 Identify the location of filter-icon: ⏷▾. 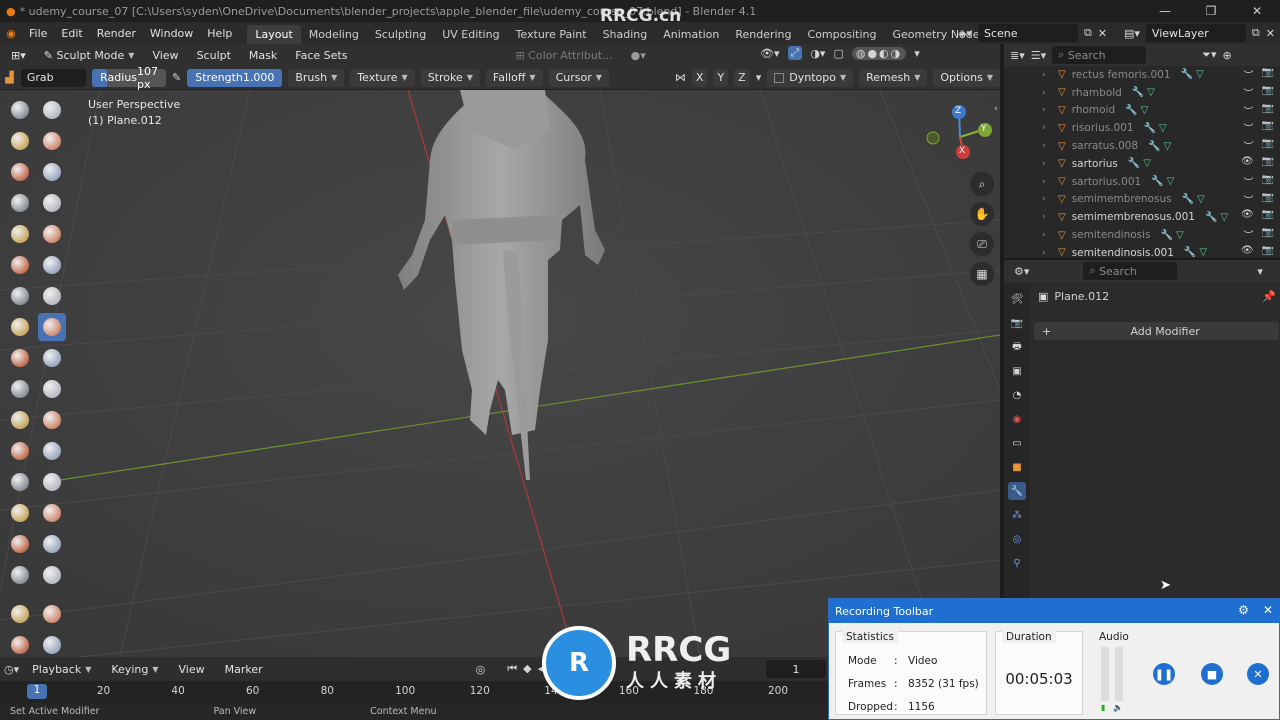
(1209, 55).